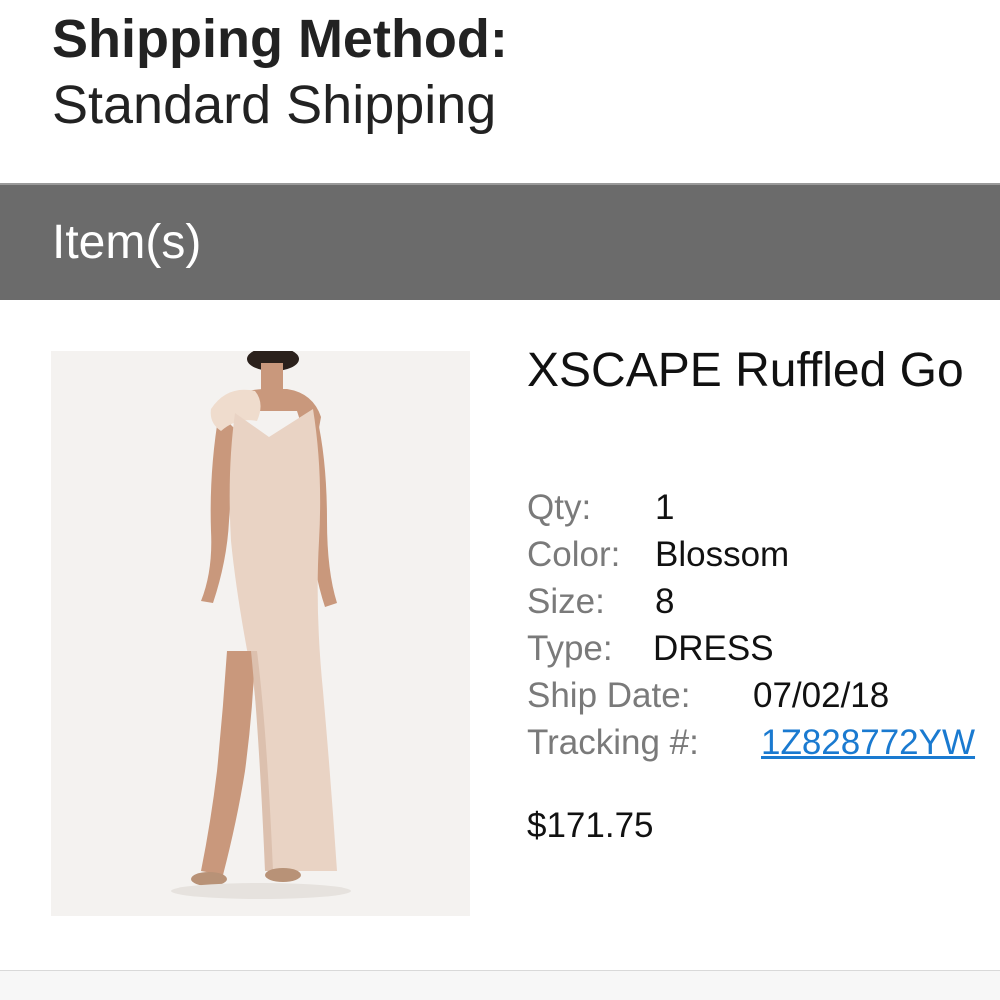 The image size is (1000, 1000). I want to click on shipping-method-value: Standard Shipping, so click(274, 105).